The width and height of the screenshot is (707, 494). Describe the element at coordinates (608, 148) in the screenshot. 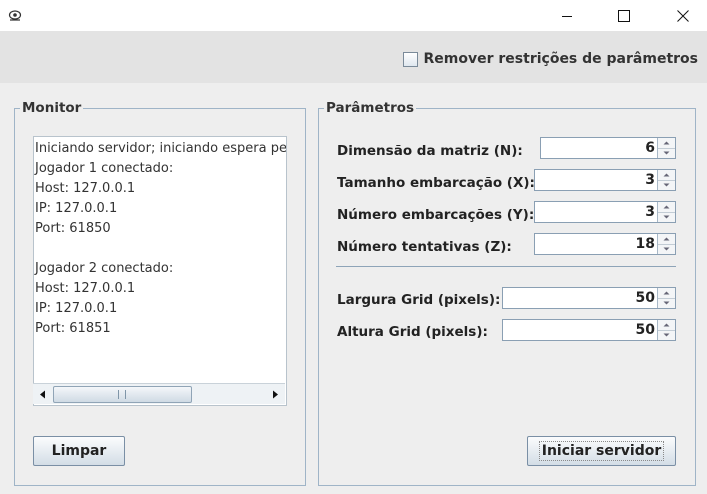

I see `matrix-dimension-spinner: 6` at that location.